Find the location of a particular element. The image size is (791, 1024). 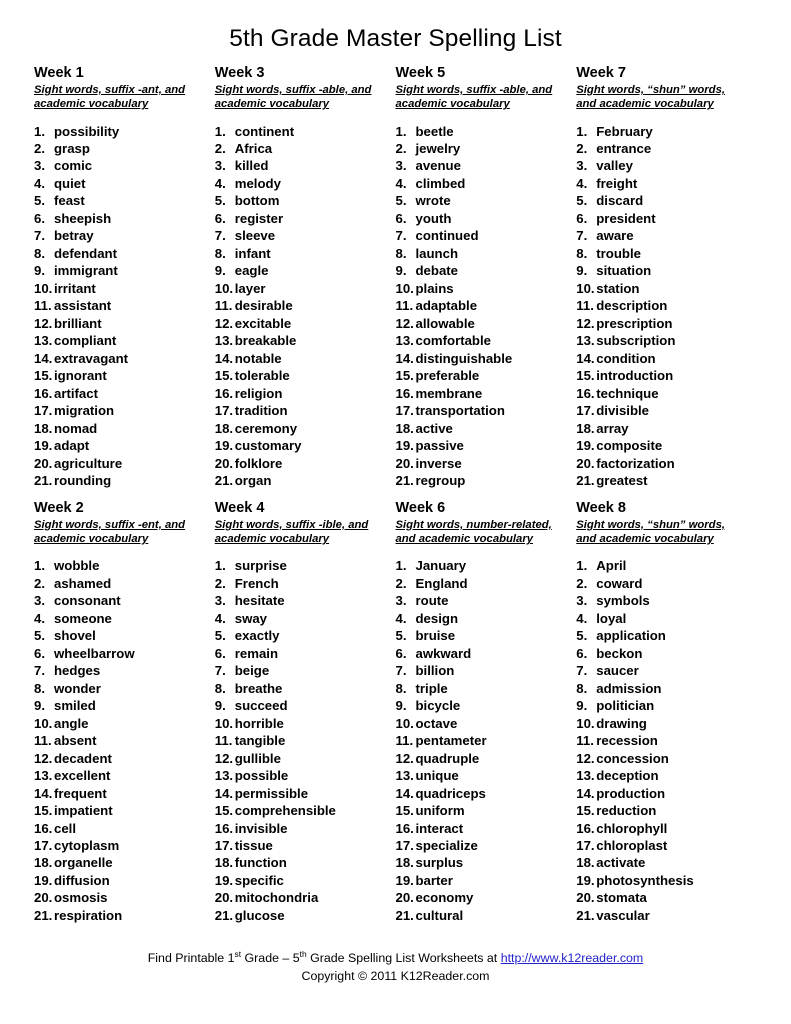

word-list-item: 20. mitochondria is located at coordinates (302, 897).